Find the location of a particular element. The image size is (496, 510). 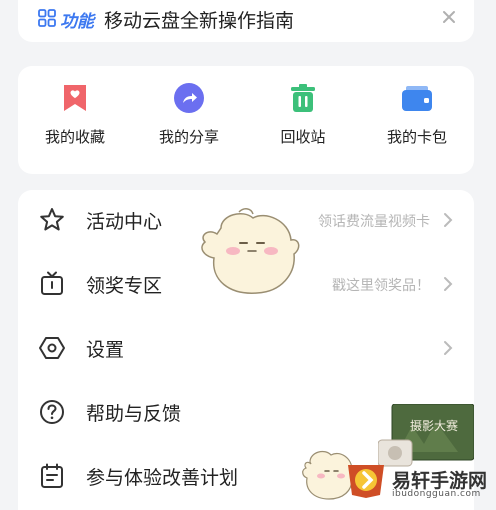

quick-action-label: 回收站 is located at coordinates (303, 137).